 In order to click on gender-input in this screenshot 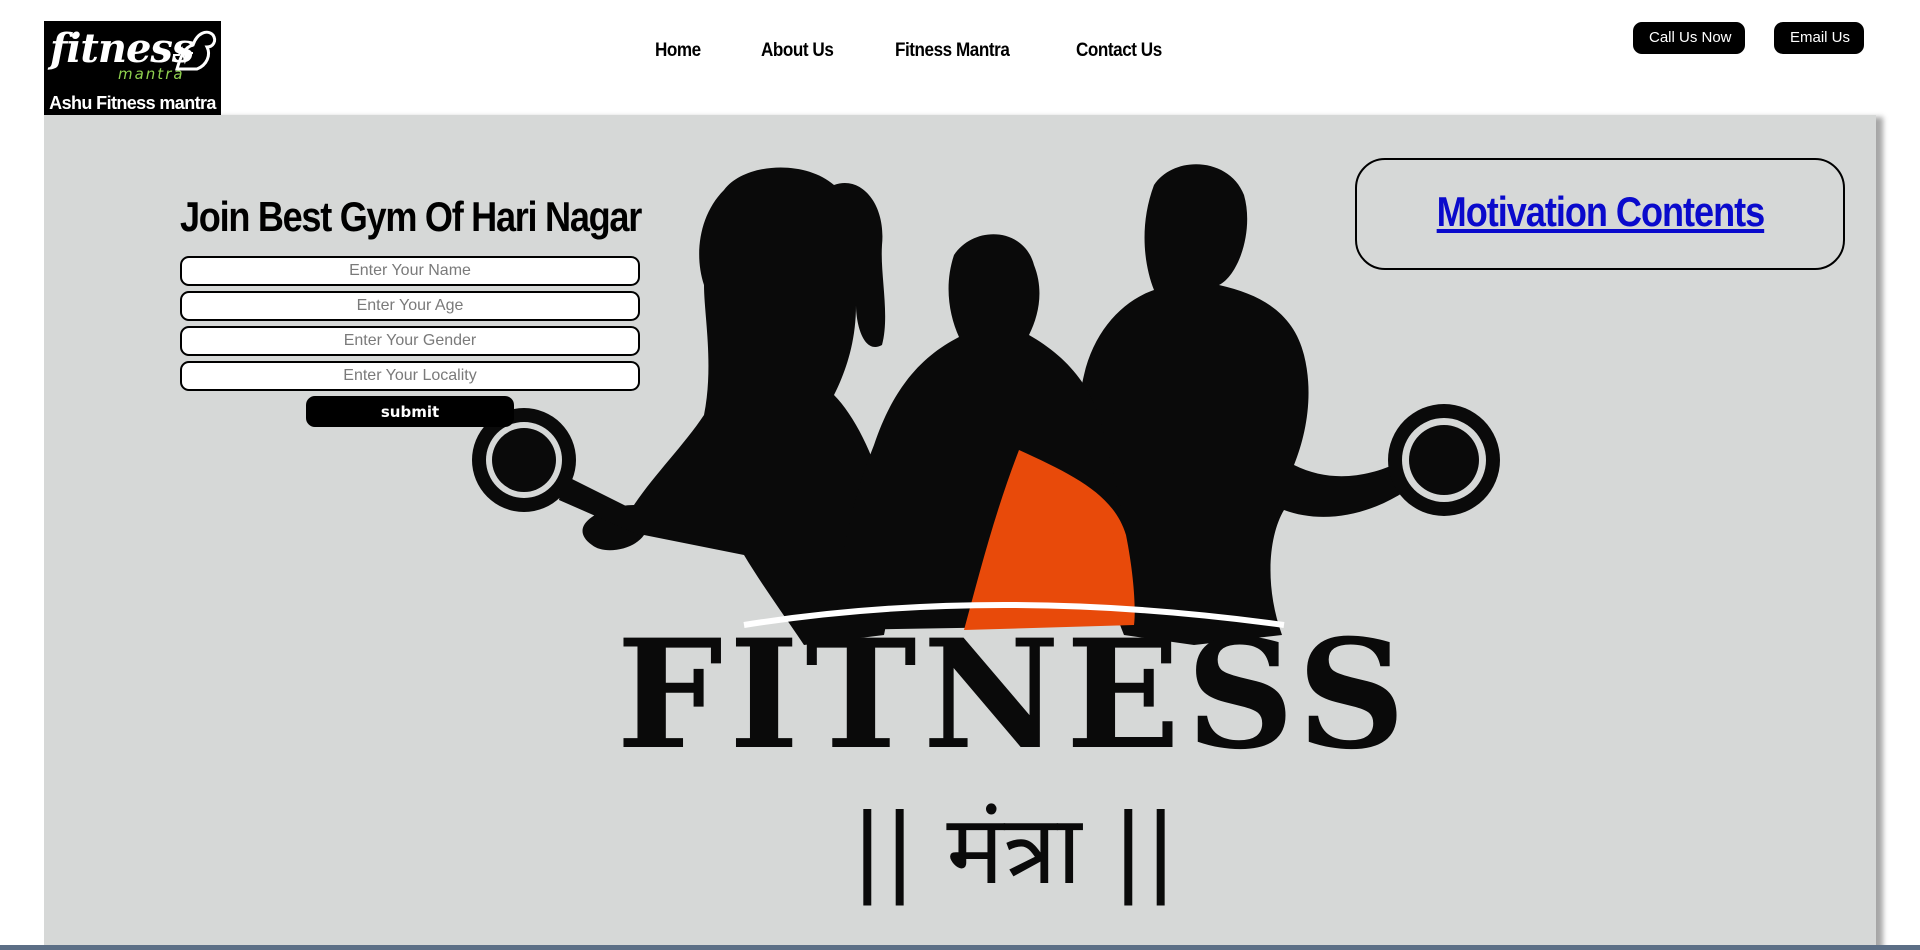, I will do `click(410, 341)`.